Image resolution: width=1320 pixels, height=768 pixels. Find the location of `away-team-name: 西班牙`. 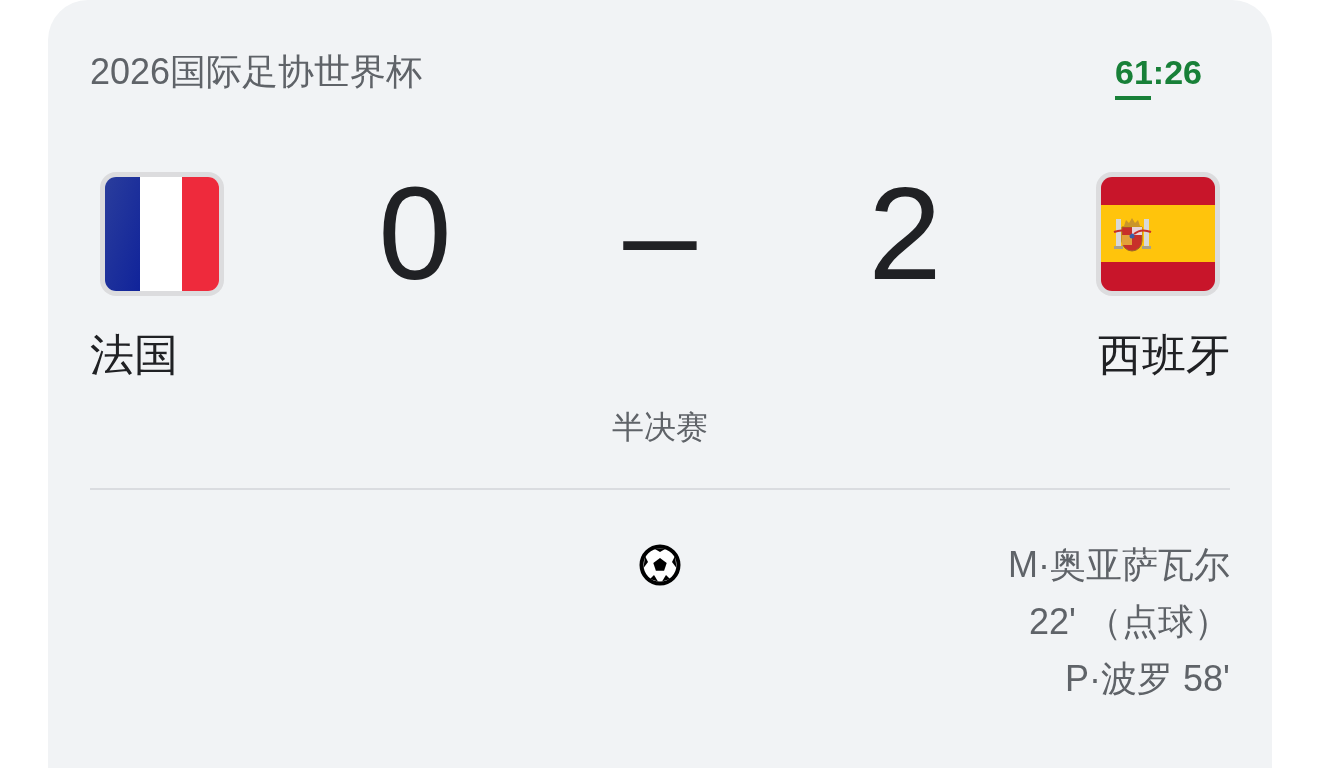

away-team-name: 西班牙 is located at coordinates (1164, 355).